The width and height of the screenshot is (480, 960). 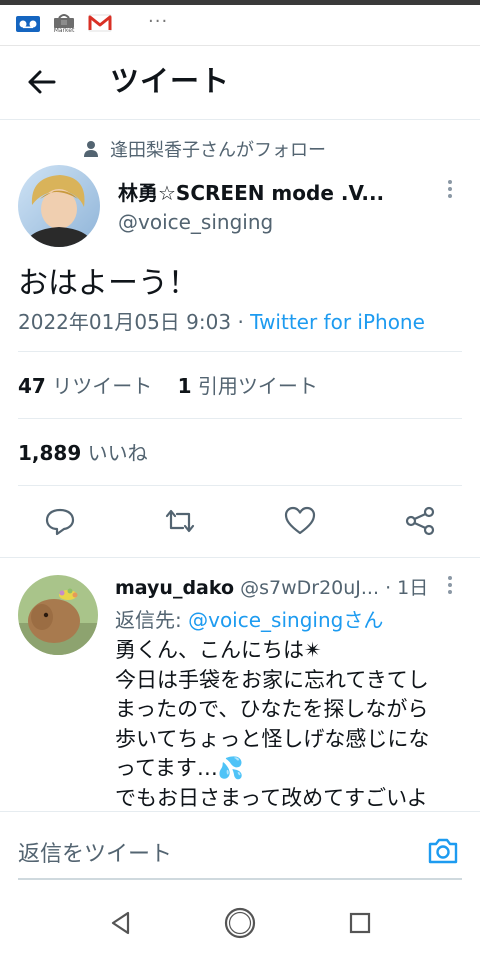 I want to click on author-avatar, so click(x=59, y=206).